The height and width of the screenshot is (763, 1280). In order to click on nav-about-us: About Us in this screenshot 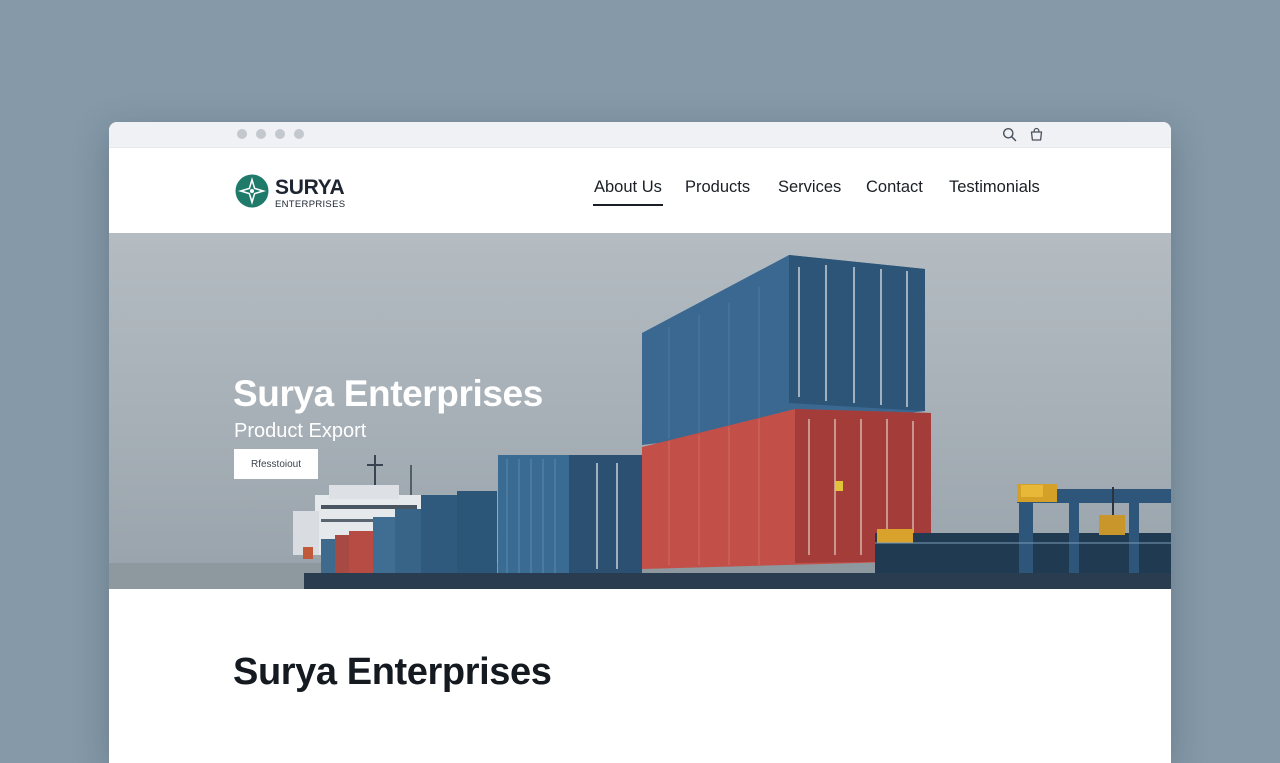, I will do `click(628, 192)`.